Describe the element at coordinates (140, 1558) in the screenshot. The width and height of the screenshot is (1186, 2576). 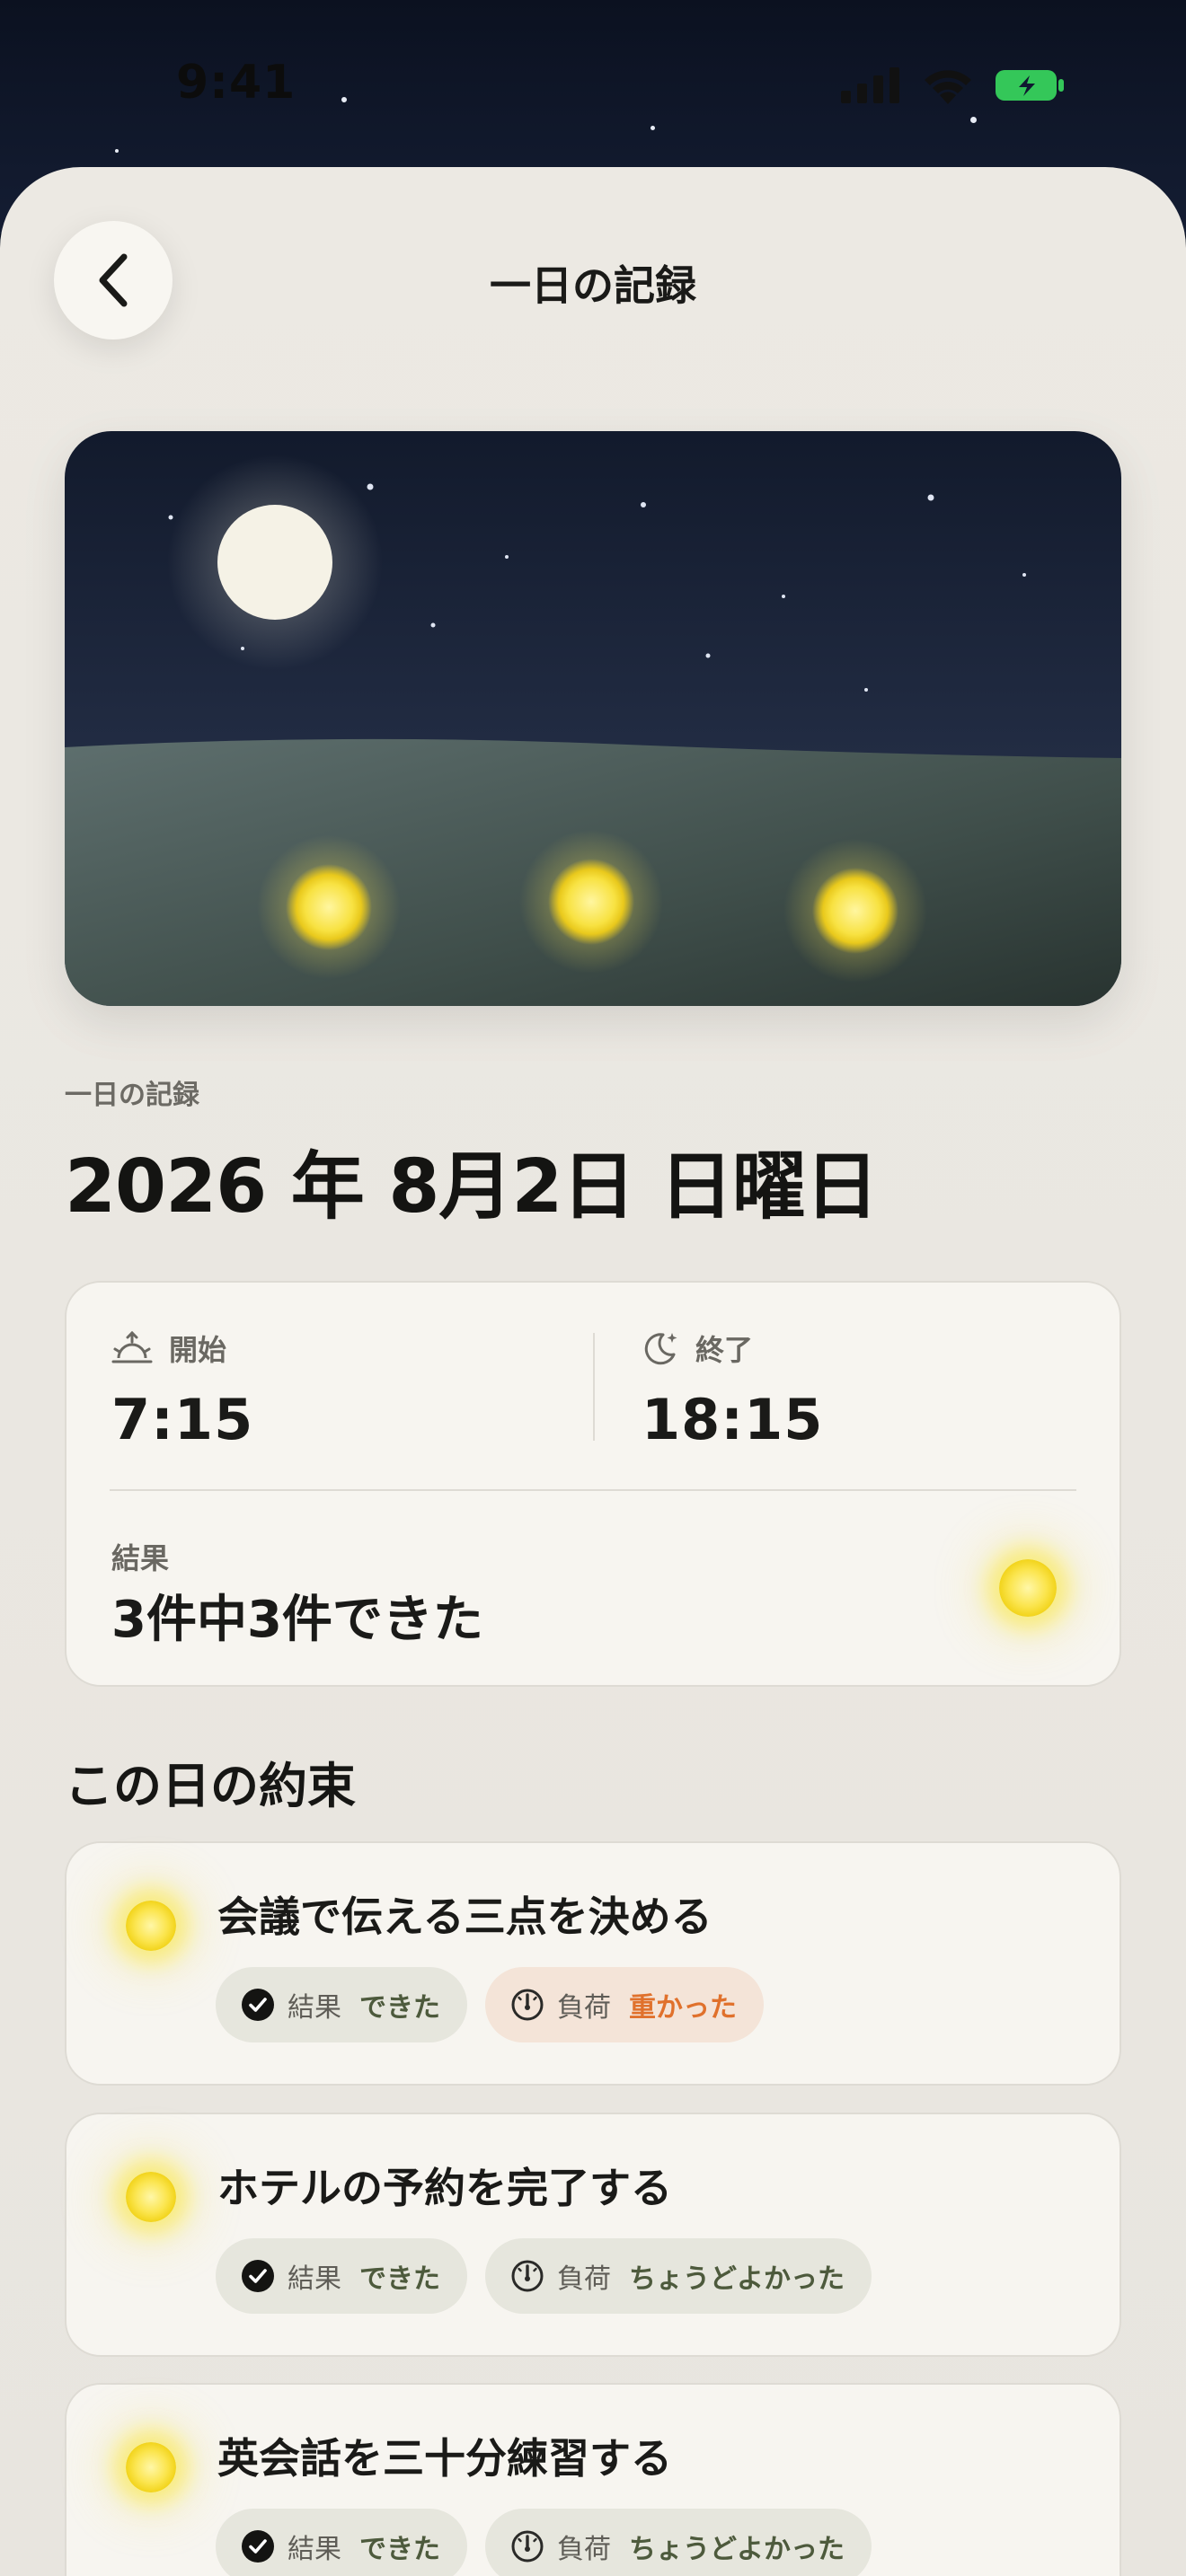
I see `result-label: 結果` at that location.